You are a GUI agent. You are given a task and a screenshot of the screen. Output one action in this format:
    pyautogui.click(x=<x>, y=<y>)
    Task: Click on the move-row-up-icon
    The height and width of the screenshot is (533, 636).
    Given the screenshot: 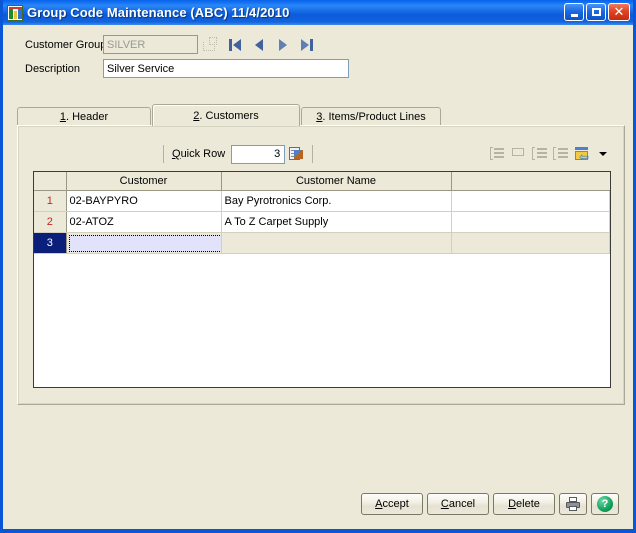 What is the action you would take?
    pyautogui.click(x=539, y=154)
    